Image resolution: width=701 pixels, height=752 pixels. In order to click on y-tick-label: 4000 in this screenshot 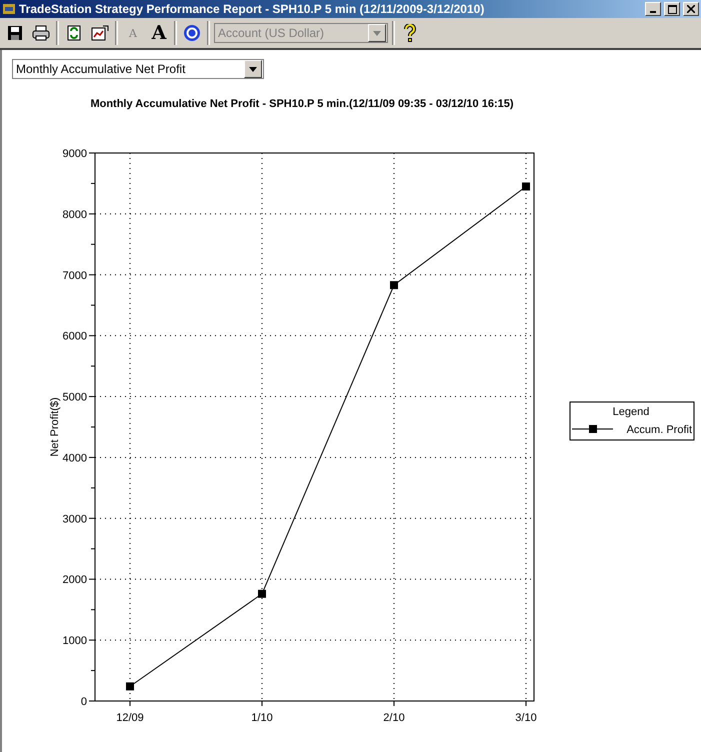, I will do `click(74, 458)`.